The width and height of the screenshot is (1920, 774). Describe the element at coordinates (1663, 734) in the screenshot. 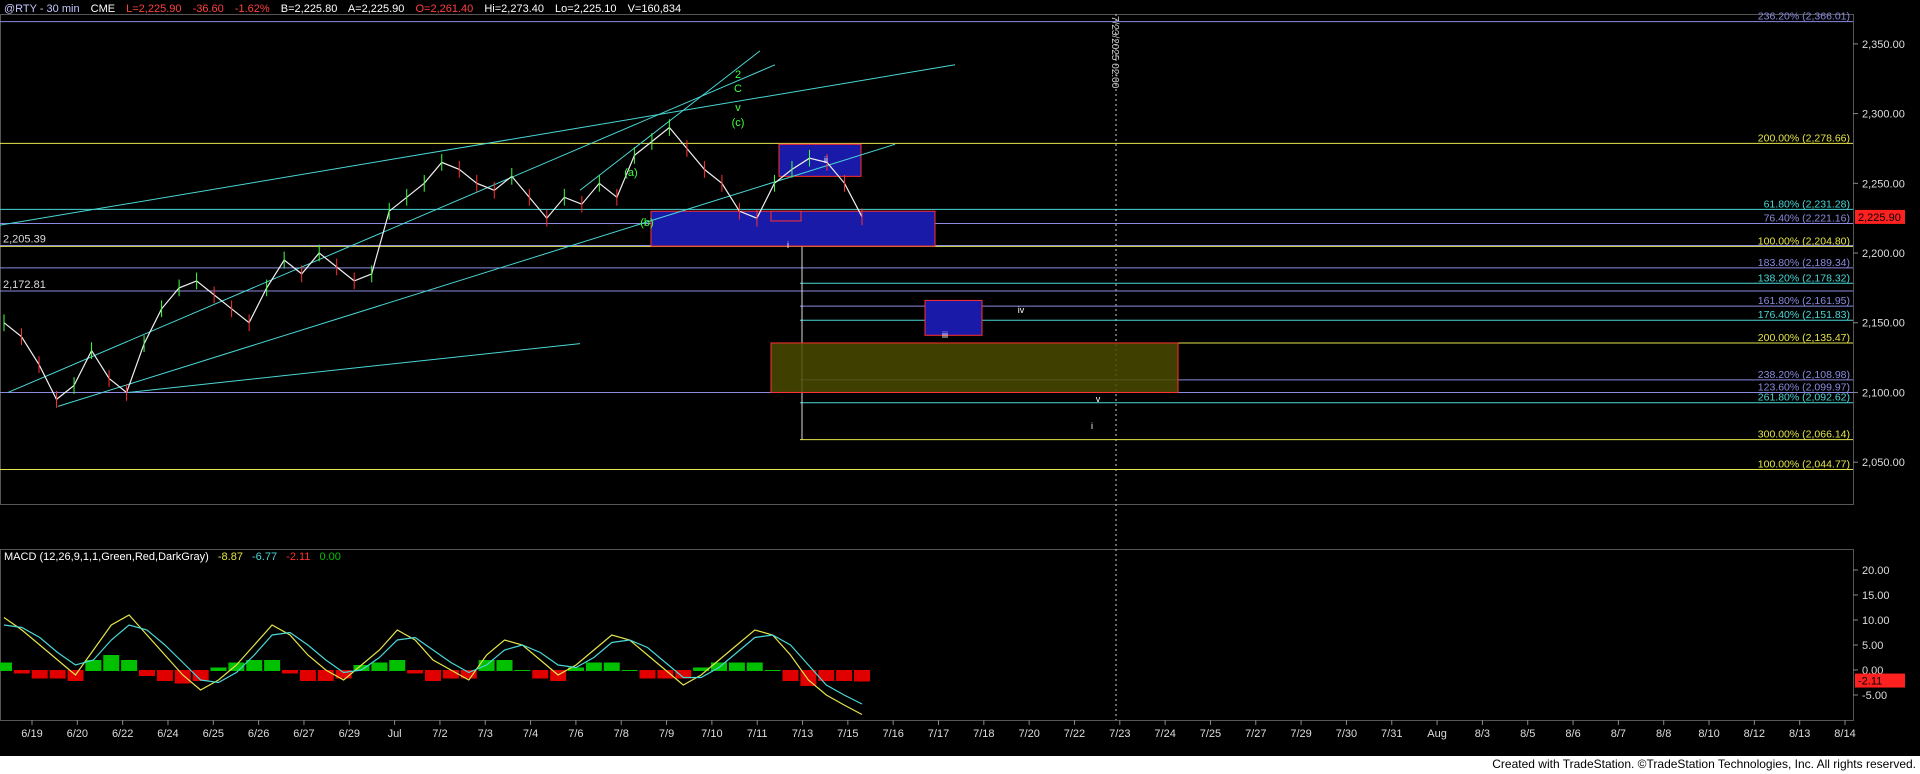

I see `date-tick-label: 8/8` at that location.